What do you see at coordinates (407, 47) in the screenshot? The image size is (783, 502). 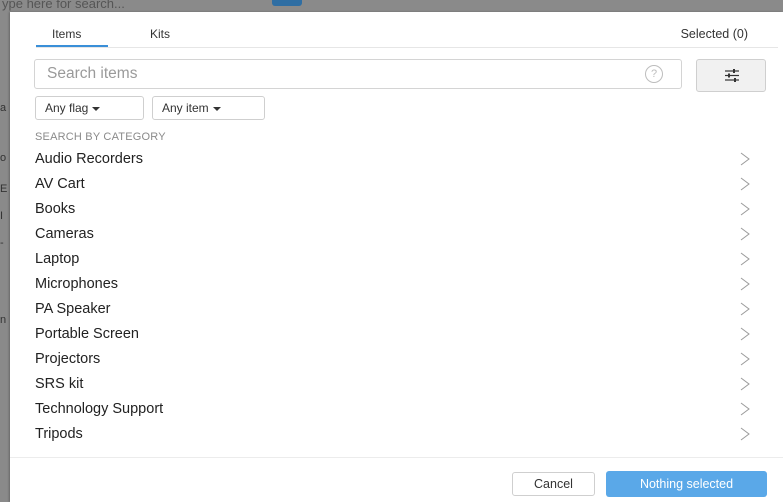 I see `tab-divider` at bounding box center [407, 47].